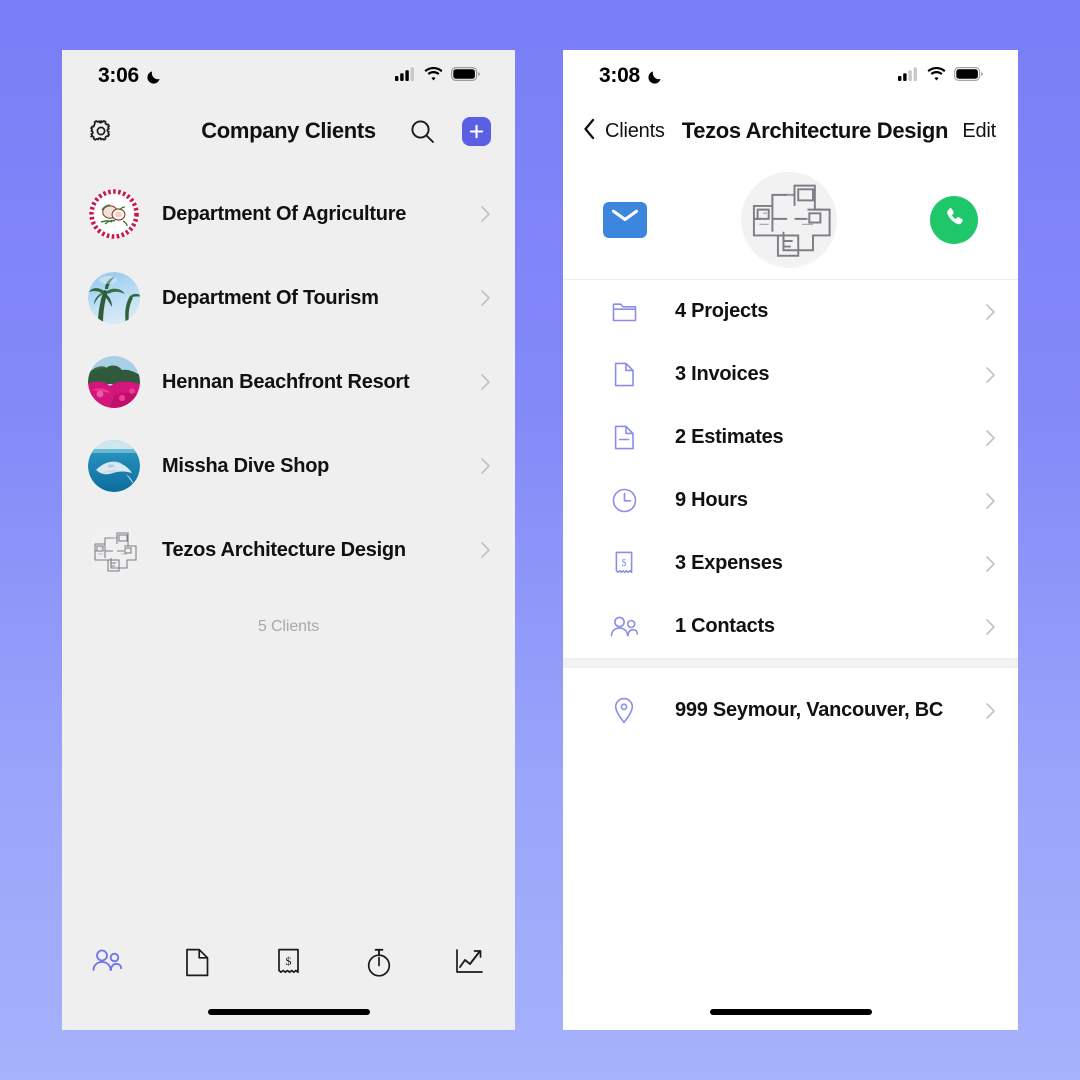  Describe the element at coordinates (790, 563) in the screenshot. I see `detail-row-expenses: $ 3 Expenses` at that location.